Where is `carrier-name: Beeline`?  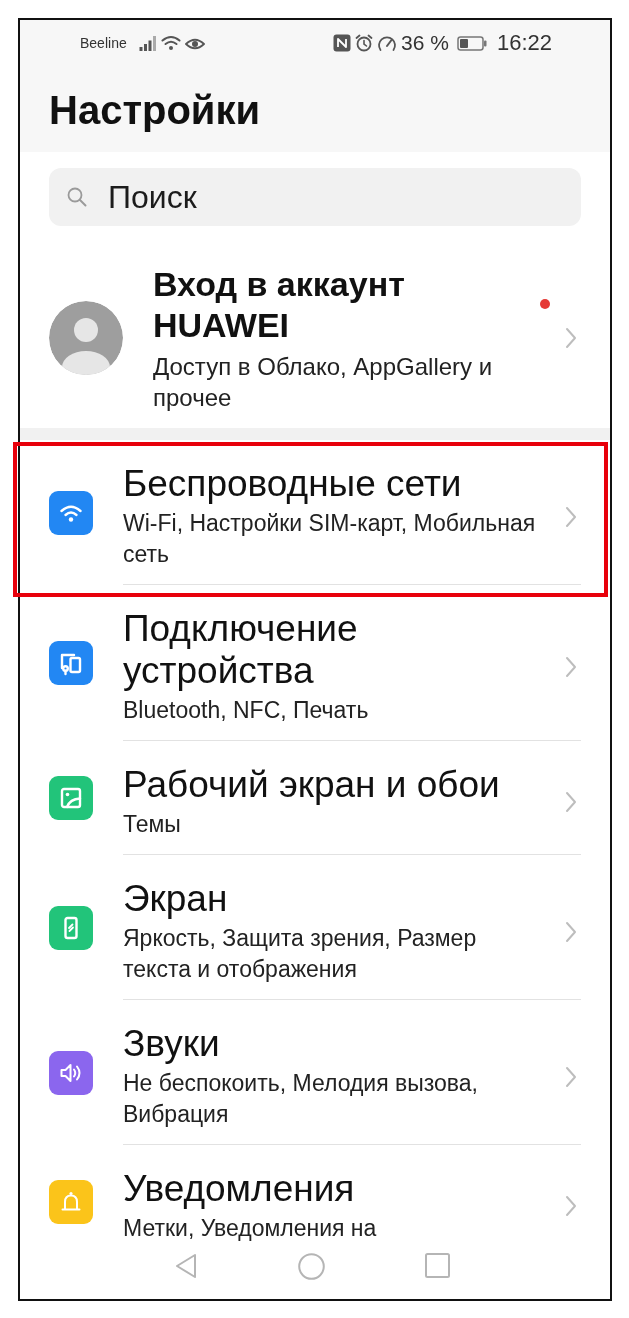 carrier-name: Beeline is located at coordinates (103, 43).